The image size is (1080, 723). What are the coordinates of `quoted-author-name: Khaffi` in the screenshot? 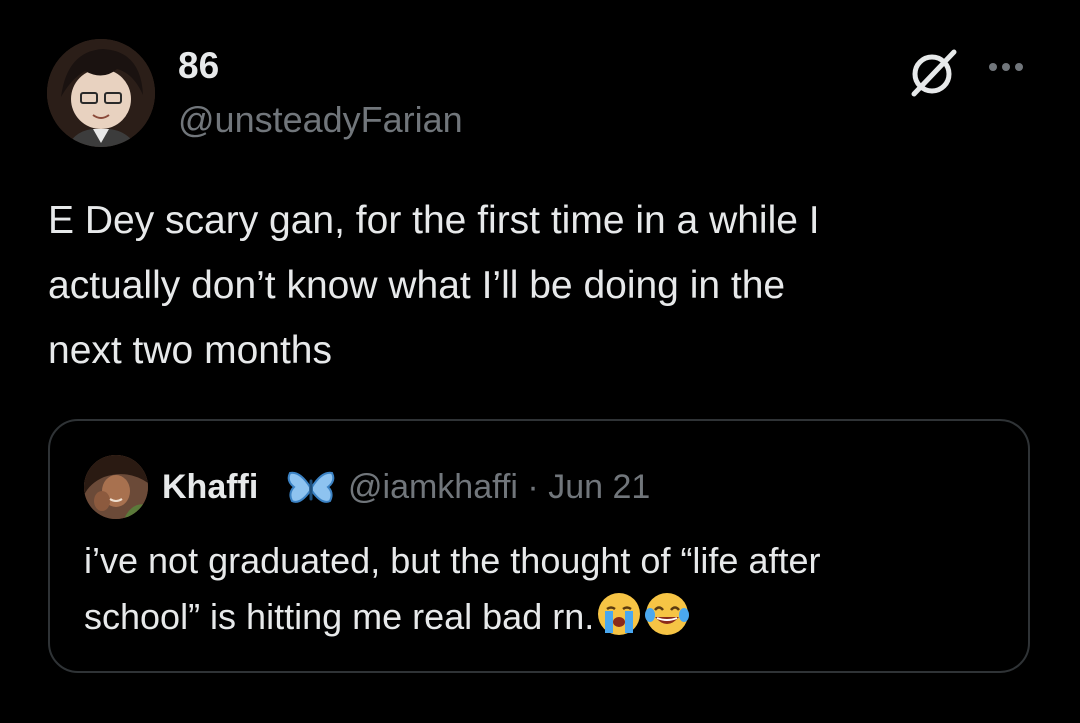 It's located at (210, 487).